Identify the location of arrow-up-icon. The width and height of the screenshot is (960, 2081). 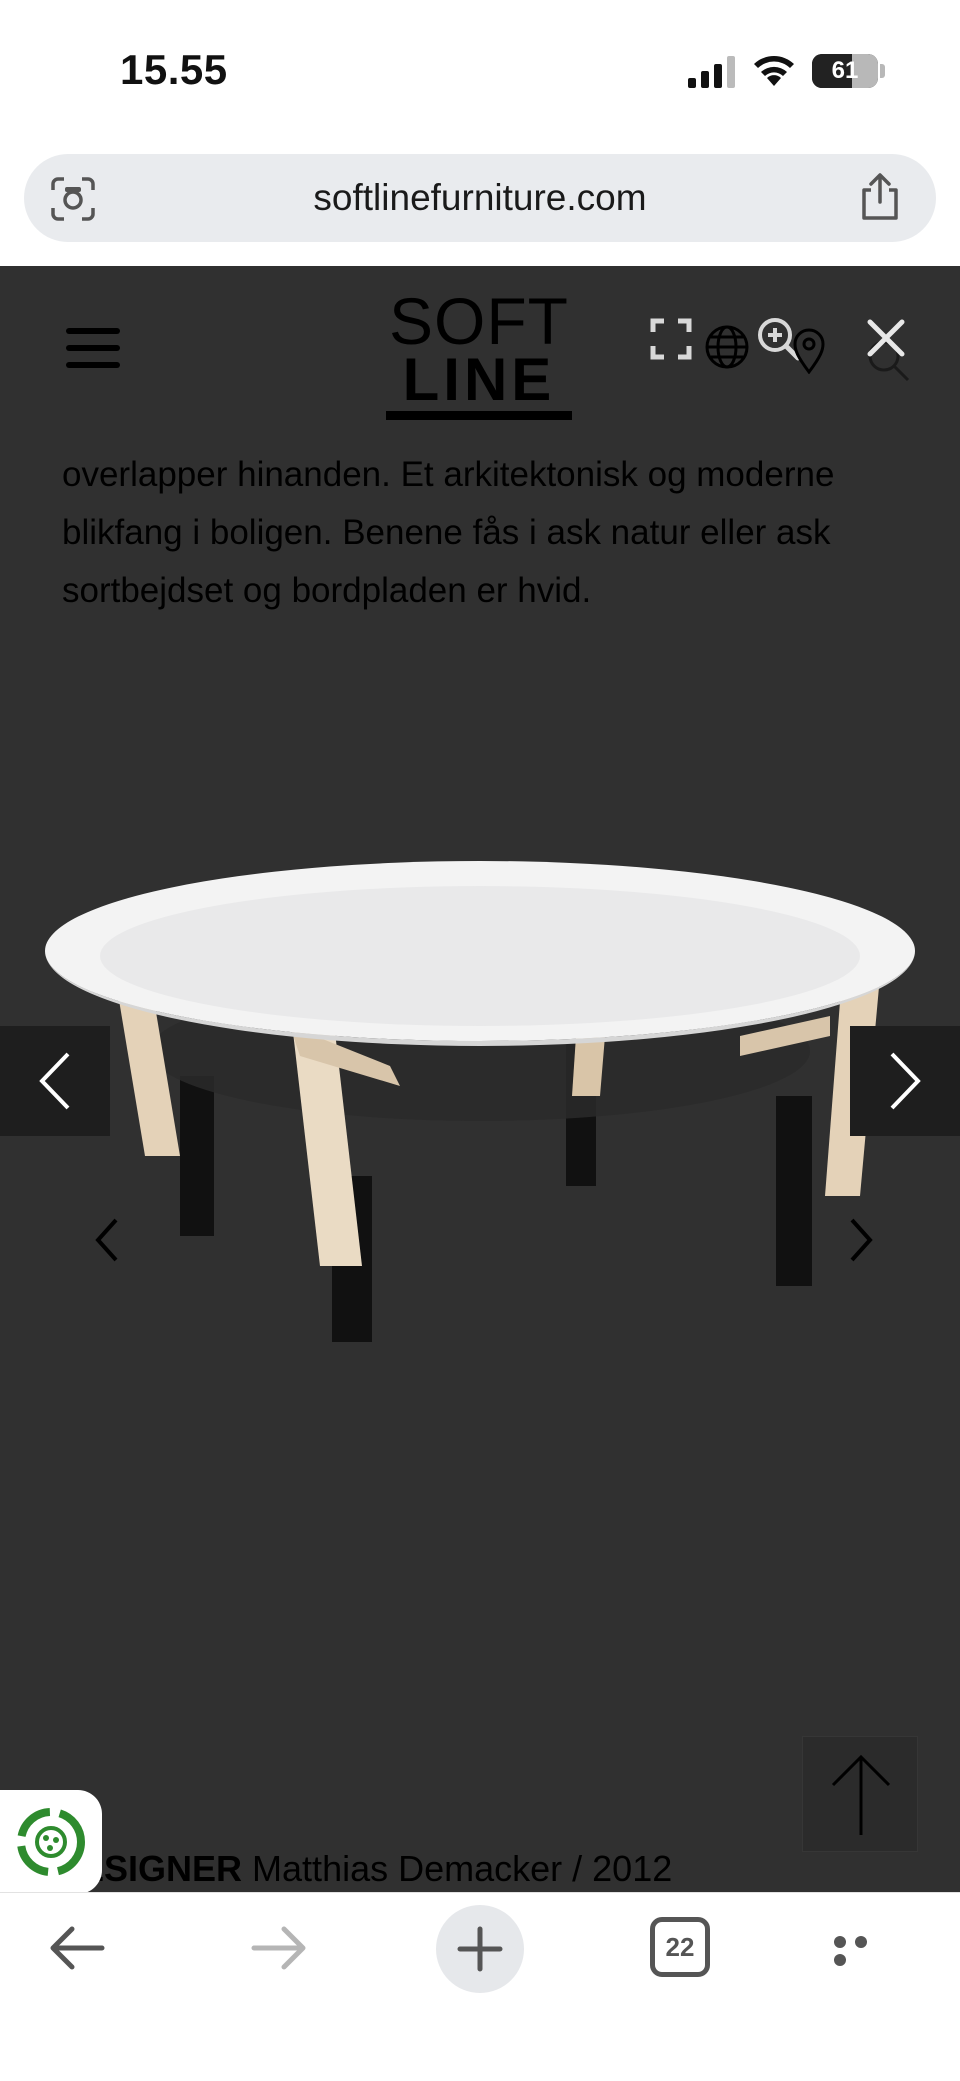
(861, 1794).